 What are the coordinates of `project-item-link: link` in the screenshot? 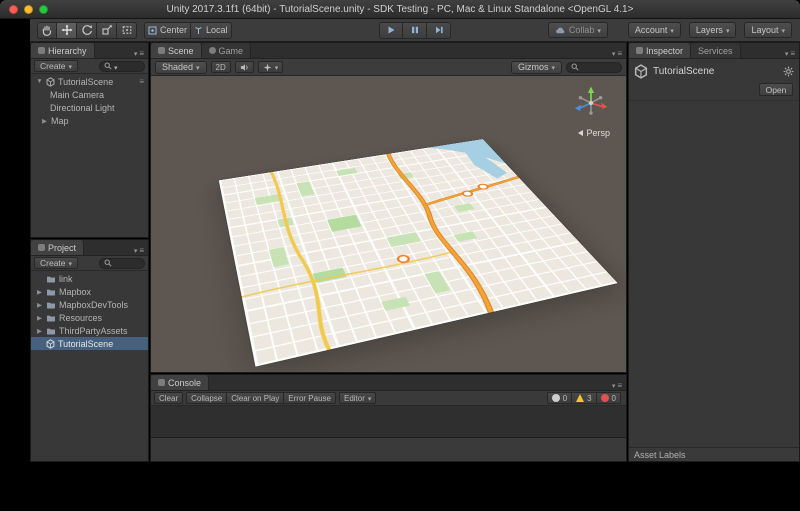 It's located at (89, 278).